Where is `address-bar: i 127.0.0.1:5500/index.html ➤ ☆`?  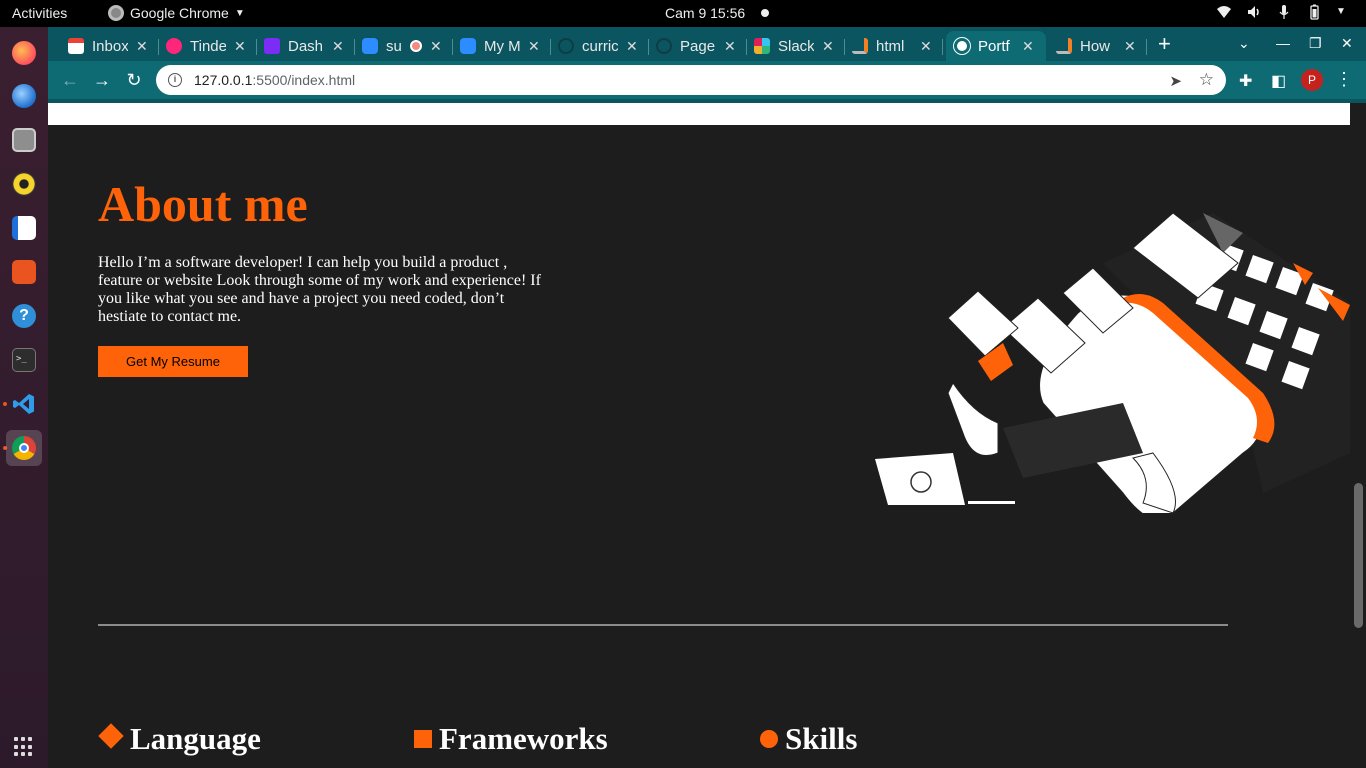
address-bar: i 127.0.0.1:5500/index.html ➤ ☆ is located at coordinates (691, 80).